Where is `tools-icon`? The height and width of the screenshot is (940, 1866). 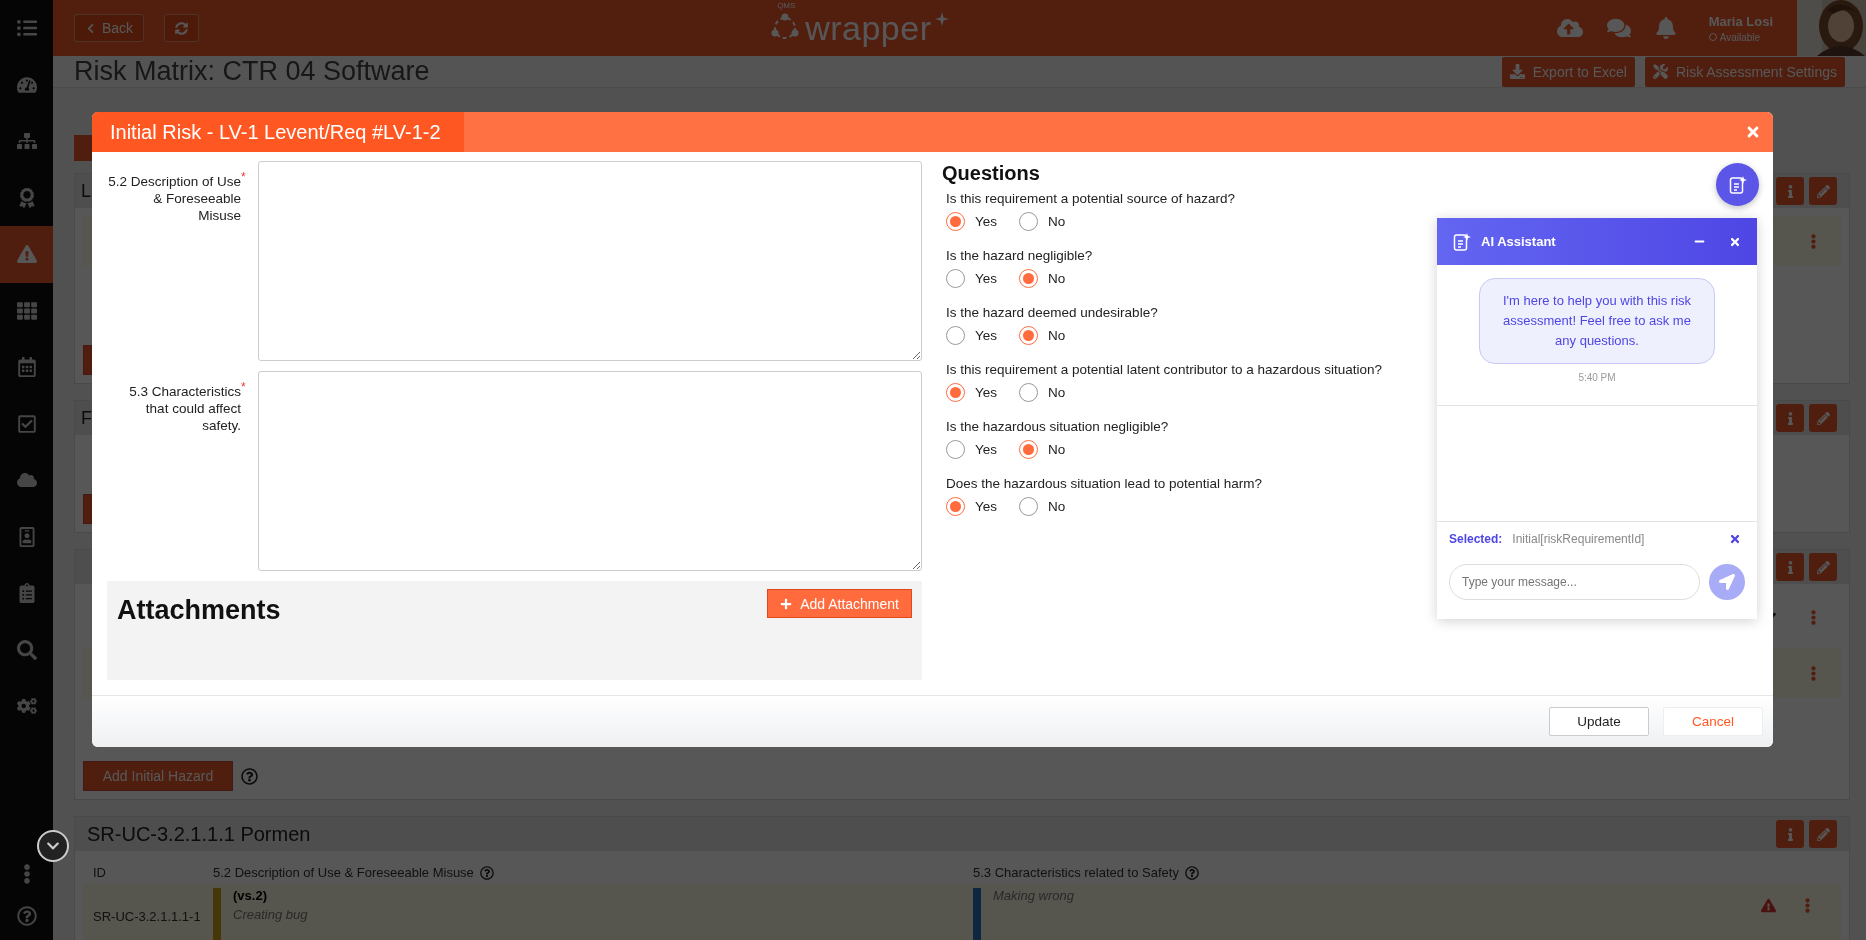 tools-icon is located at coordinates (1660, 71).